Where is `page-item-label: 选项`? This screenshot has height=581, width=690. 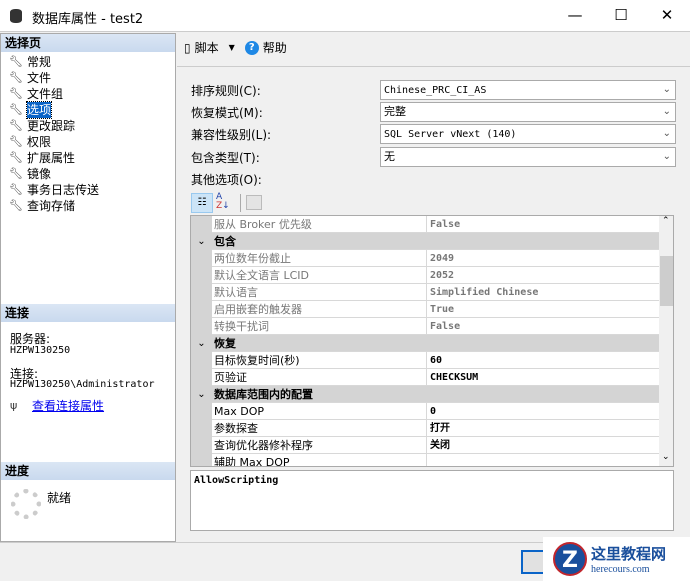 page-item-label: 选项 is located at coordinates (39, 110).